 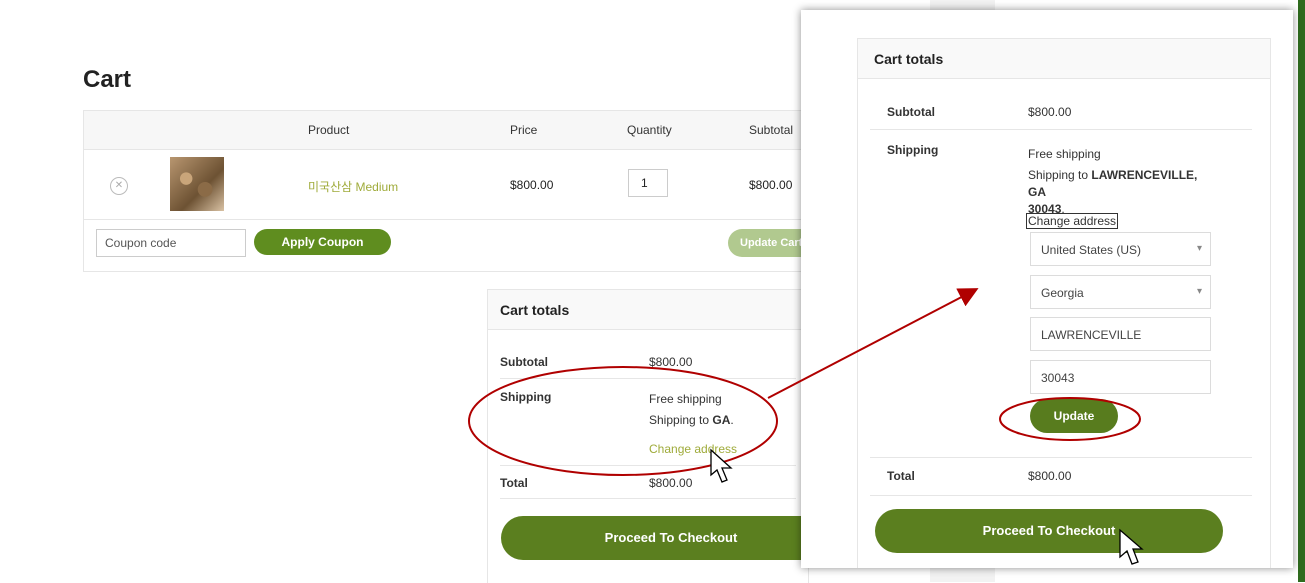 What do you see at coordinates (648, 183) in the screenshot?
I see `quantity-input: 1` at bounding box center [648, 183].